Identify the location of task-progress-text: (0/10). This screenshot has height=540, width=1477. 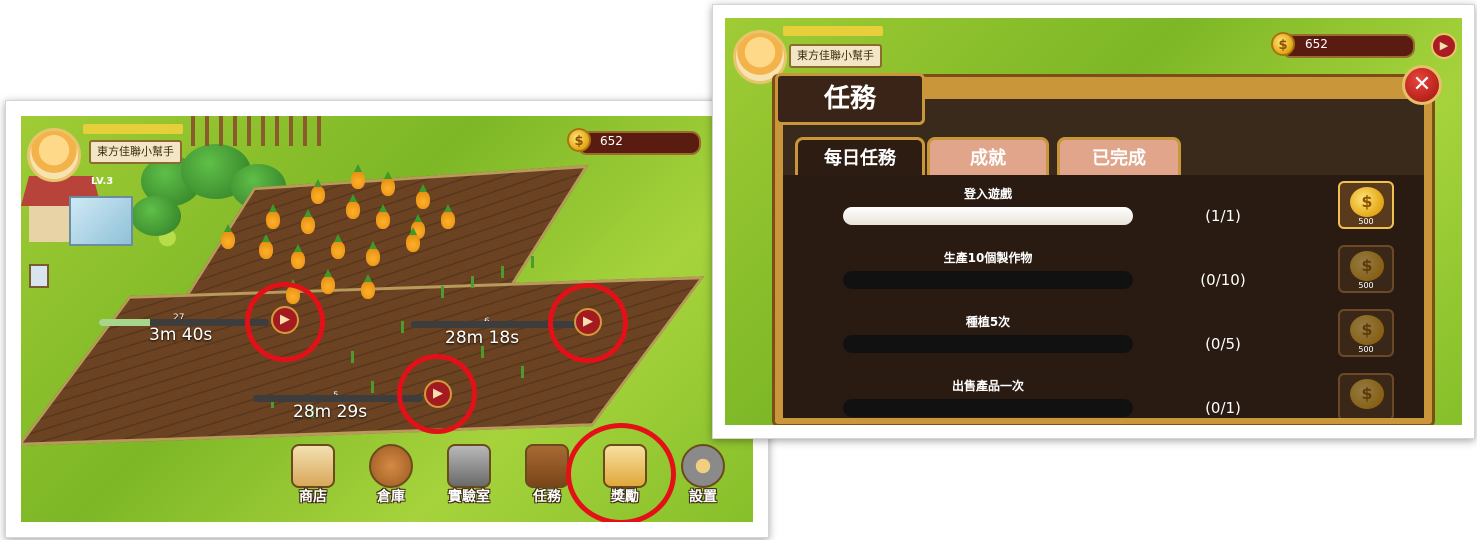
(1223, 280).